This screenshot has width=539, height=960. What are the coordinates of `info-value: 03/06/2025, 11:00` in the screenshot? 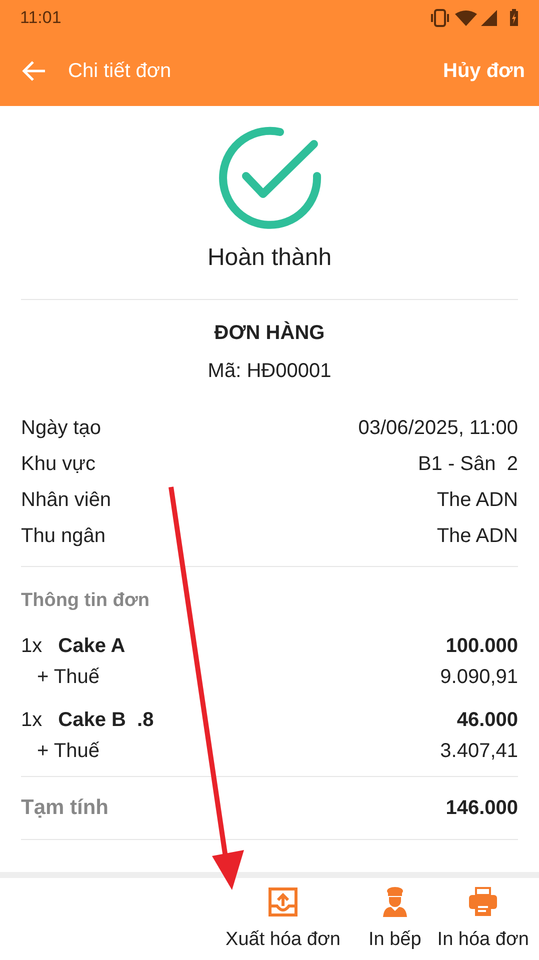 It's located at (438, 428).